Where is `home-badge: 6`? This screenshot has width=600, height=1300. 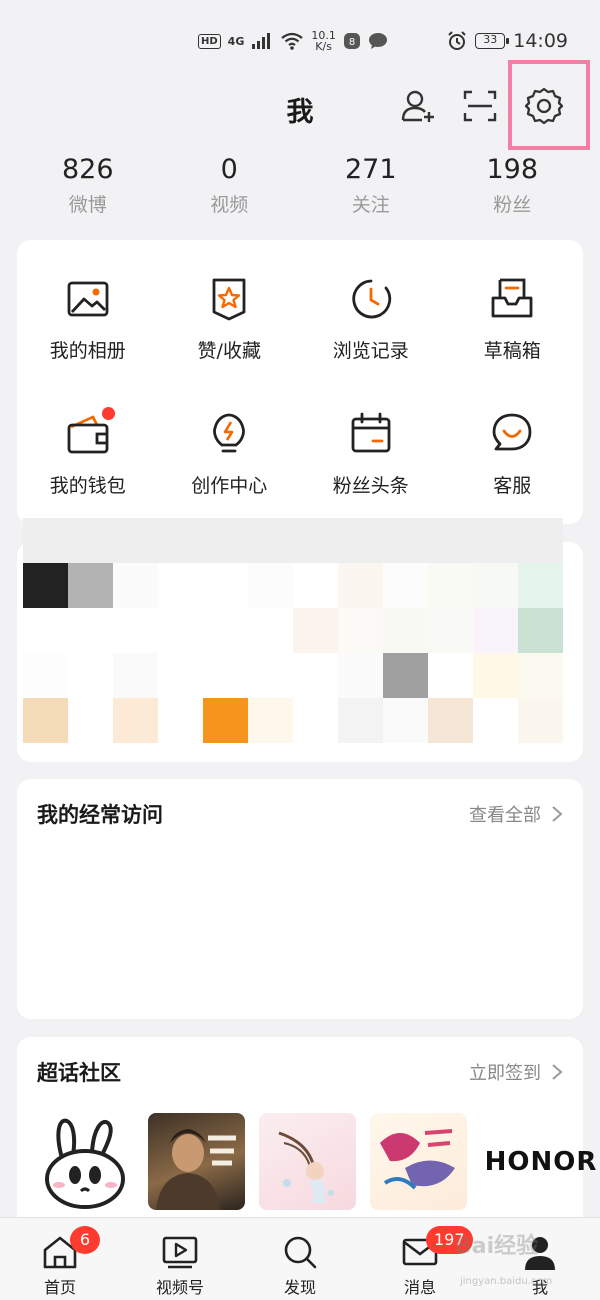 home-badge: 6 is located at coordinates (85, 1240).